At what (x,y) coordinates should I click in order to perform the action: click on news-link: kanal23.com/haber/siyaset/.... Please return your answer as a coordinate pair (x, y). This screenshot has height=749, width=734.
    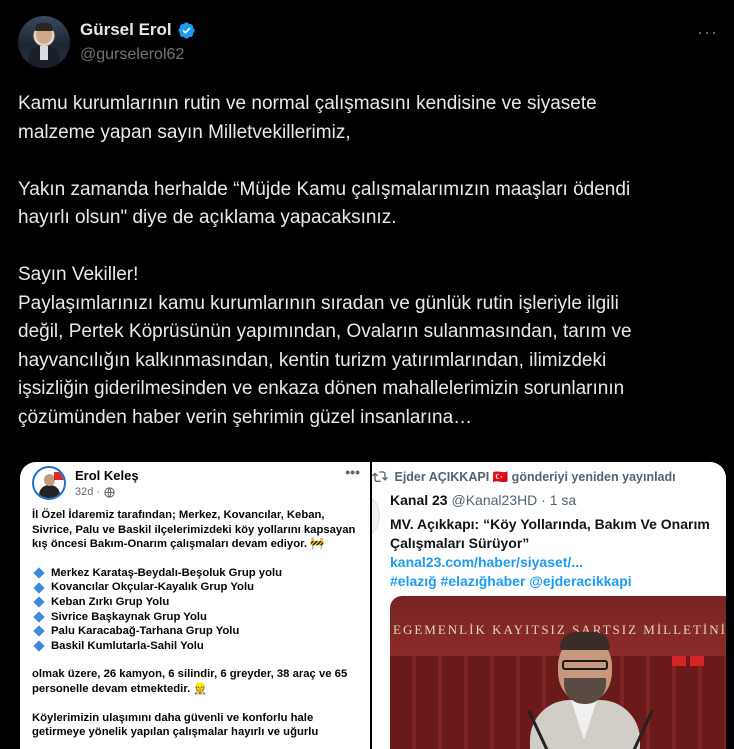
    Looking at the image, I should click on (486, 562).